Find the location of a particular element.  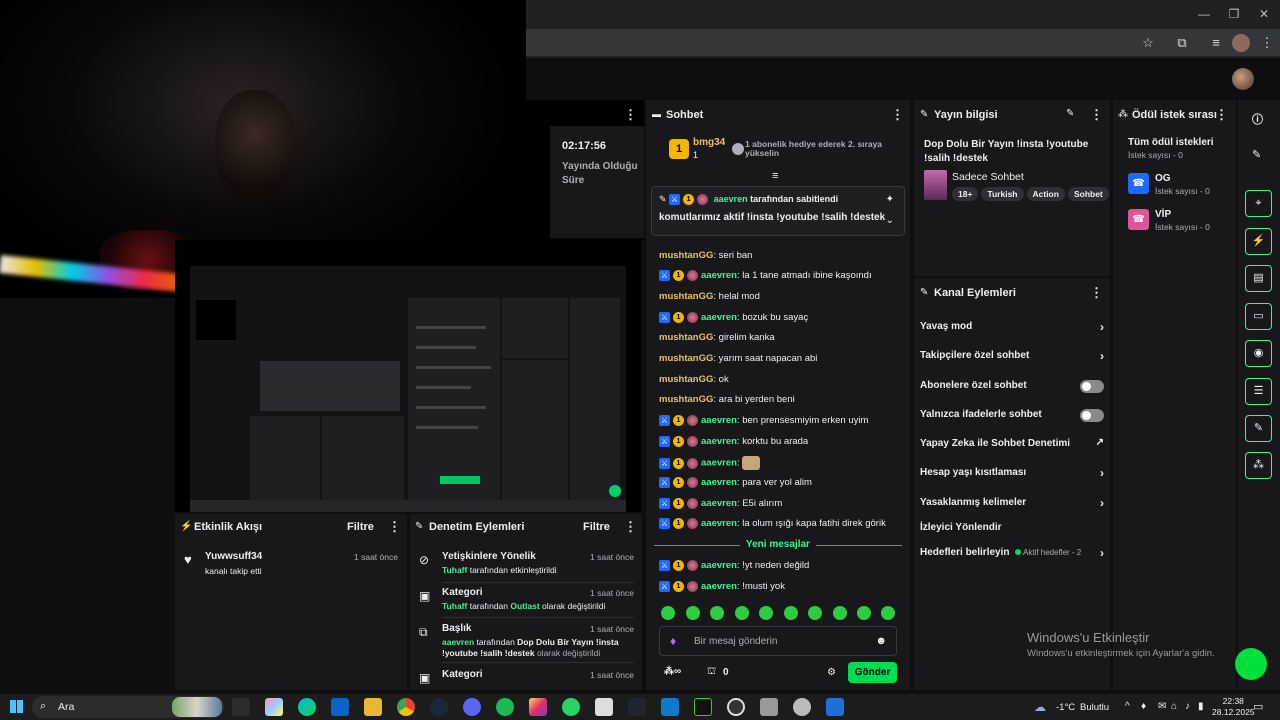

address-bar is located at coordinates (903, 42).